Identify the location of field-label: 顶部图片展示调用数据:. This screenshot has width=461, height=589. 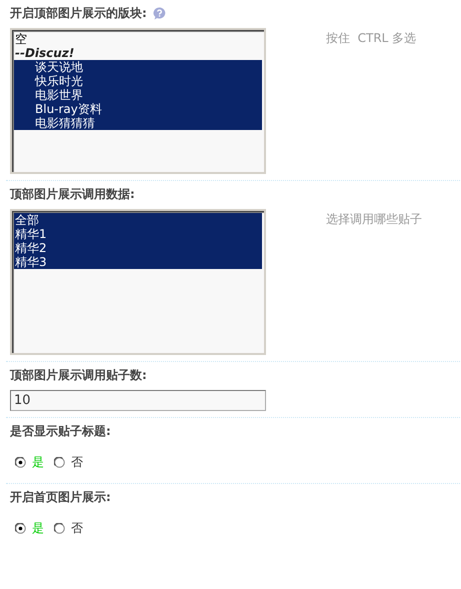
(72, 194).